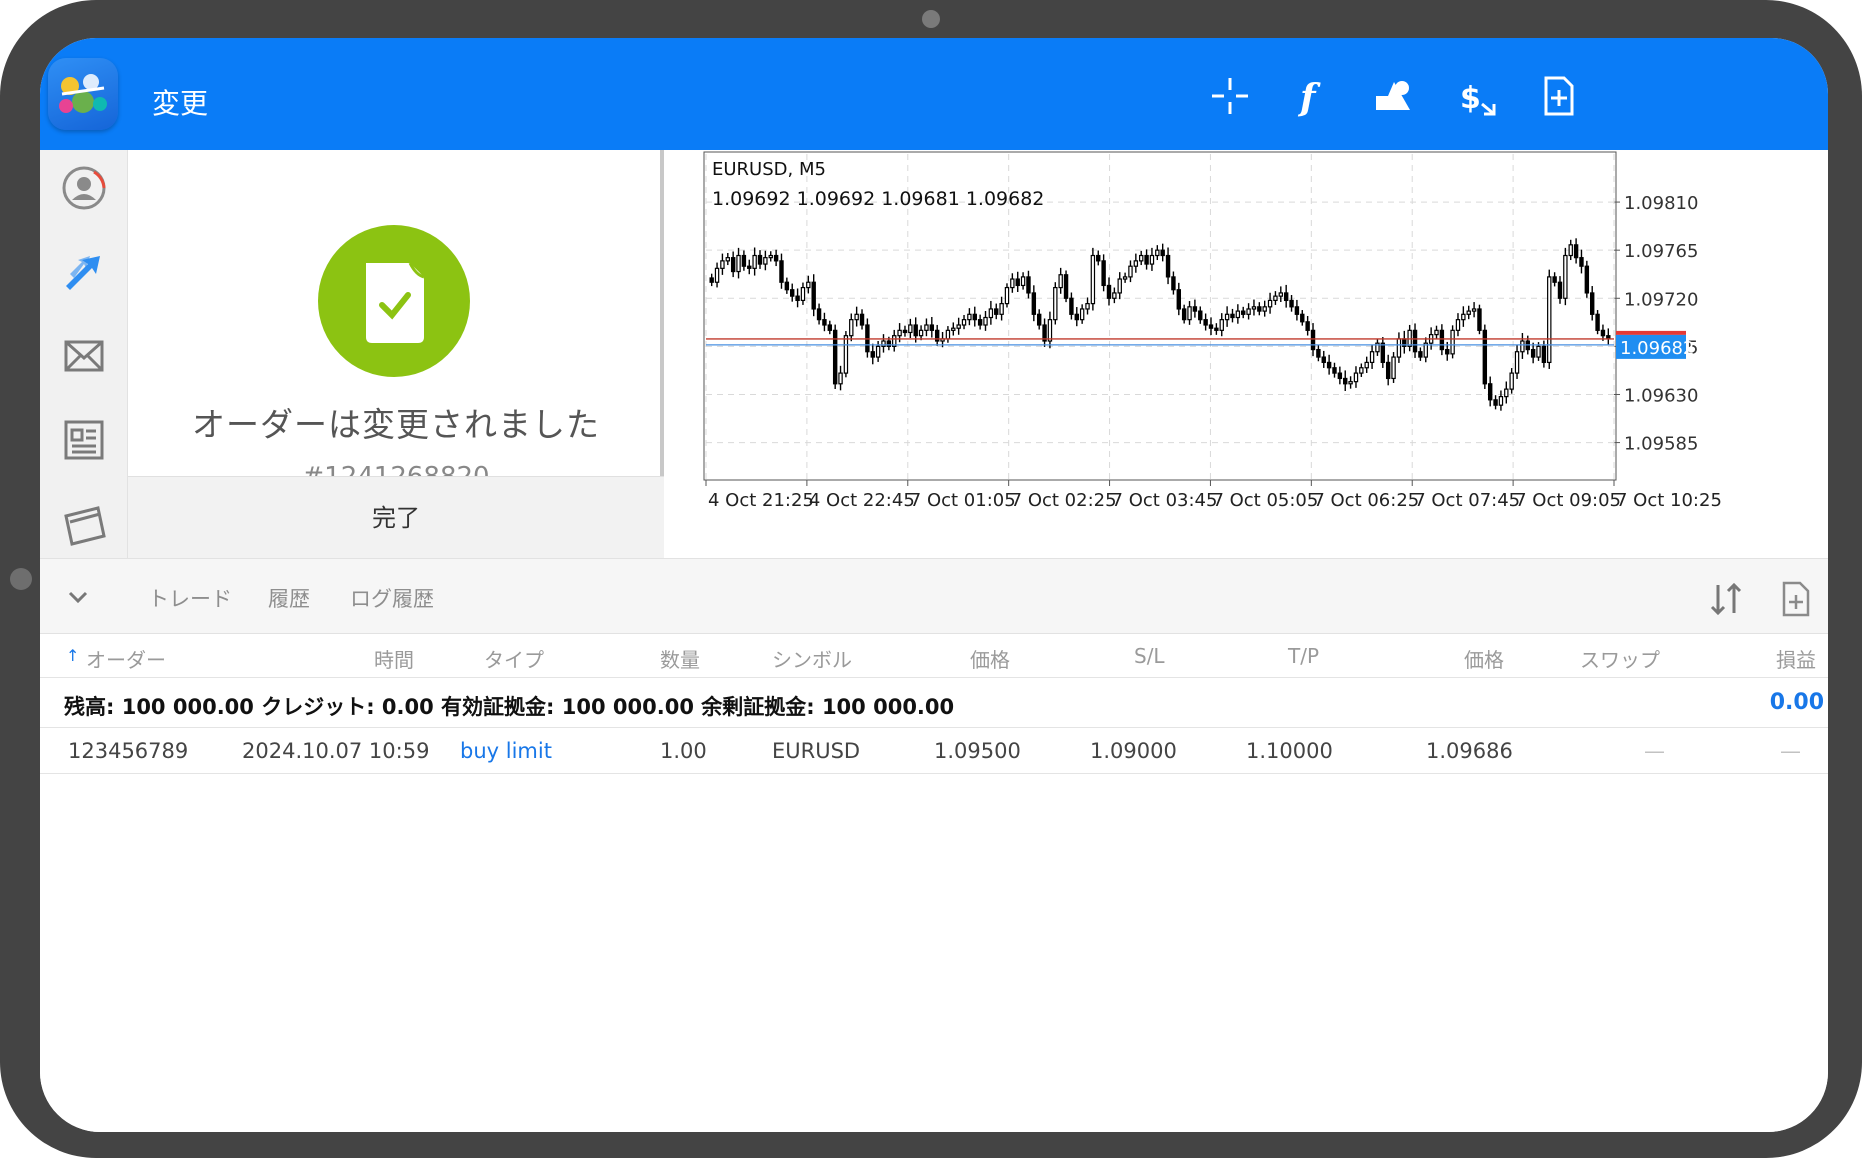 This screenshot has height=1158, width=1862. Describe the element at coordinates (1160, 324) in the screenshot. I see `chart-candles` at that location.